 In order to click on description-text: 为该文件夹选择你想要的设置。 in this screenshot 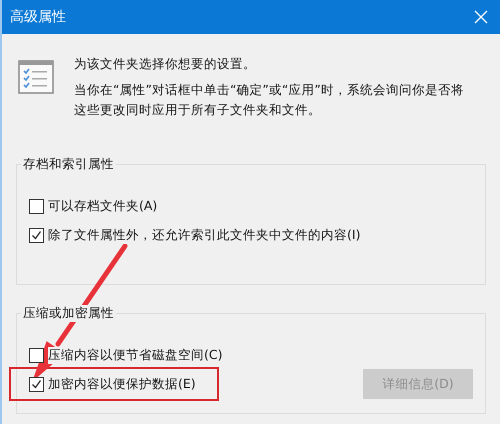, I will do `click(165, 64)`.